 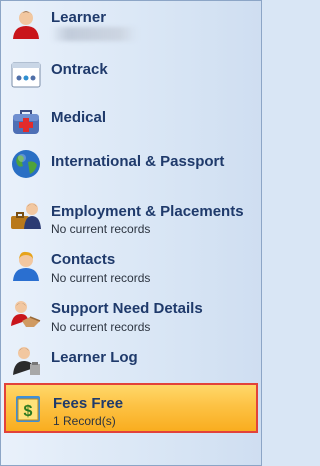 I want to click on redacted-learner-name, so click(x=94, y=34).